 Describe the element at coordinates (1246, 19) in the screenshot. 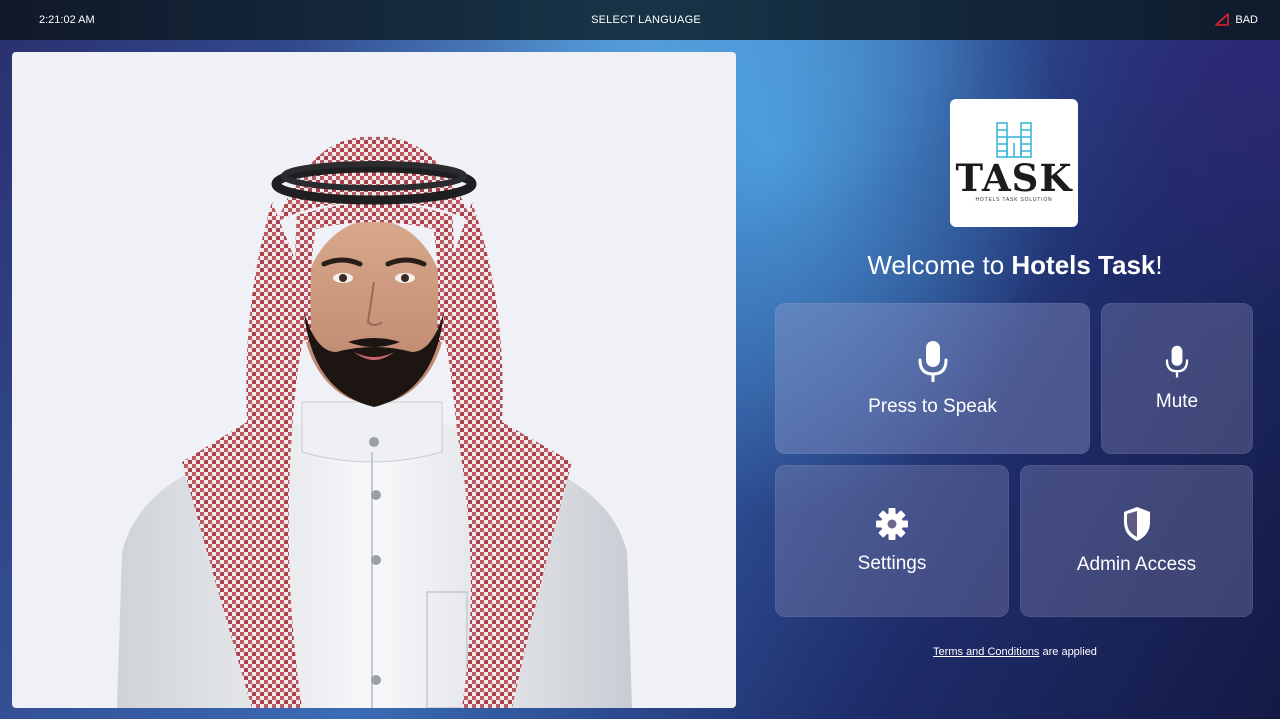

I see `connection-status-label: BAD` at that location.